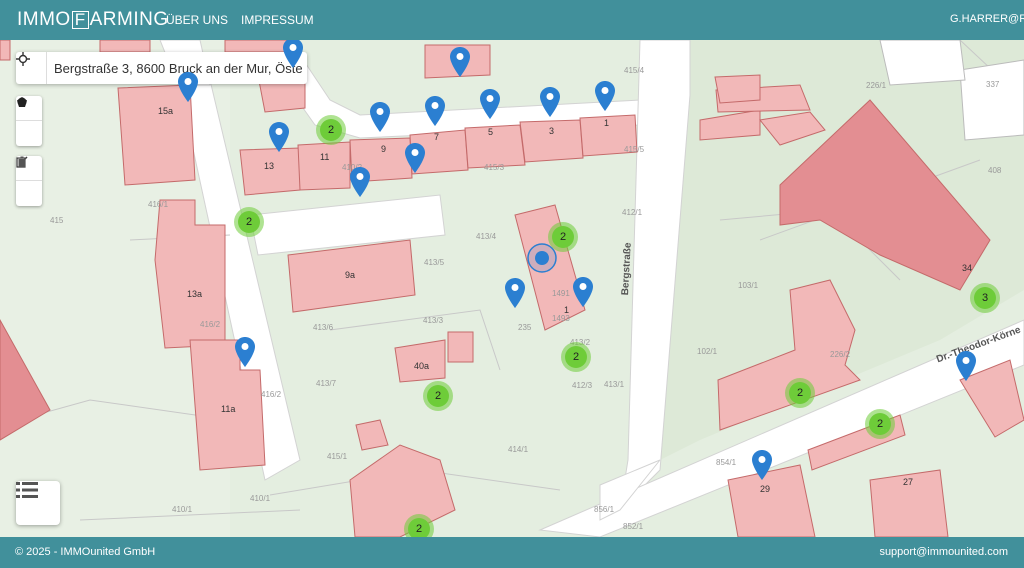  I want to click on parcel-label: 412/1, so click(632, 212).